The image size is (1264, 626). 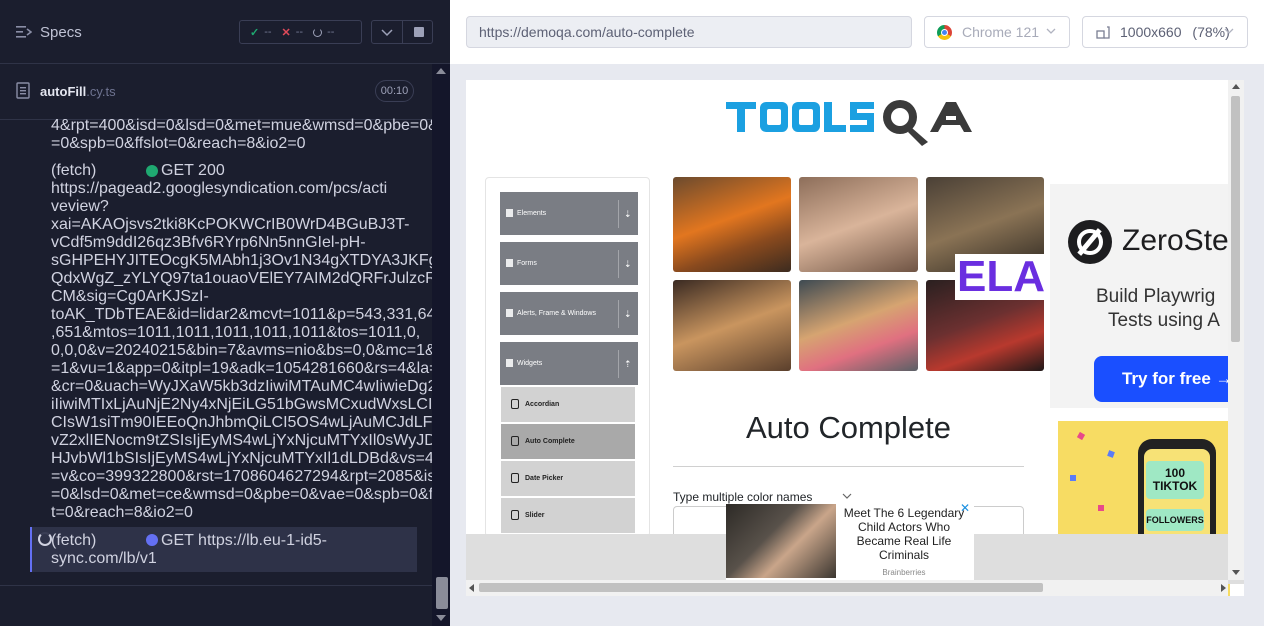 What do you see at coordinates (1156, 296) in the screenshot?
I see `ad-headline: Build Playwrig` at bounding box center [1156, 296].